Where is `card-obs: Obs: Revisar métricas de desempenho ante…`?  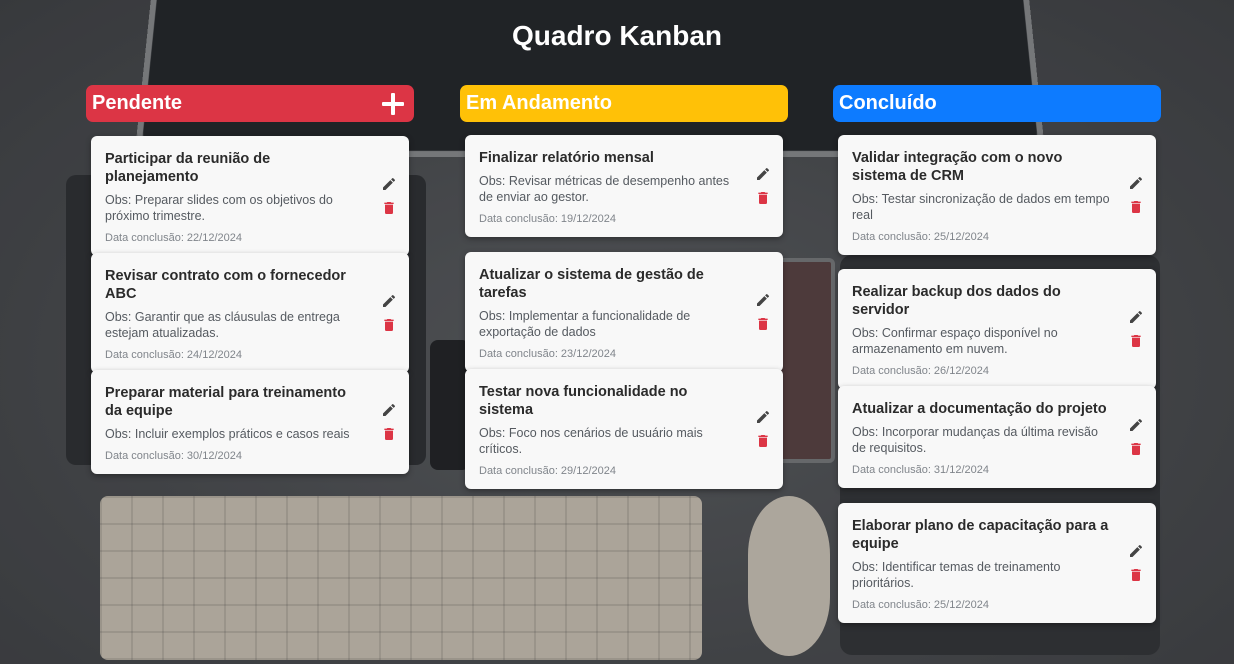
card-obs: Obs: Revisar métricas de desempenho ante… is located at coordinates (604, 189).